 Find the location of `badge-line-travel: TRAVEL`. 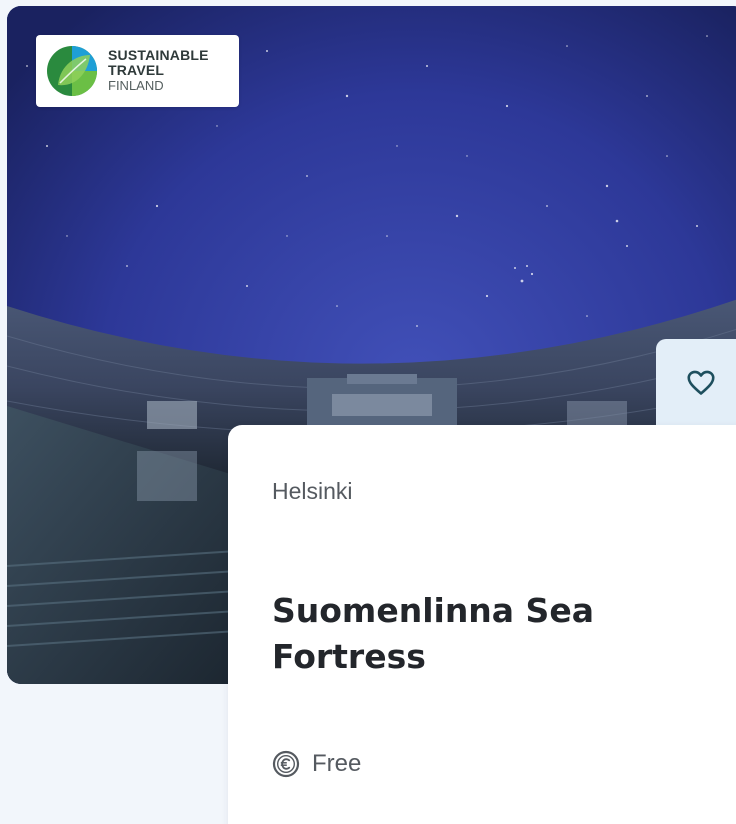

badge-line-travel: TRAVEL is located at coordinates (136, 70).